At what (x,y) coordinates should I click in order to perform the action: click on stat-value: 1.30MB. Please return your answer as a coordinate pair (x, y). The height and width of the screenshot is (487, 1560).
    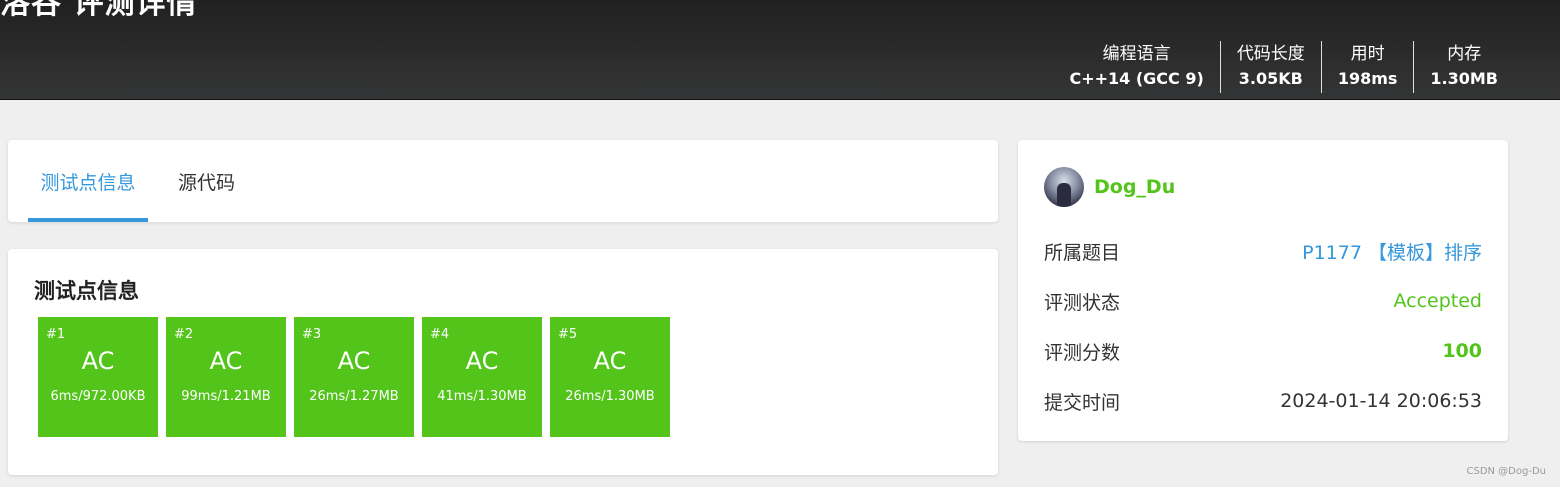
    Looking at the image, I should click on (1464, 78).